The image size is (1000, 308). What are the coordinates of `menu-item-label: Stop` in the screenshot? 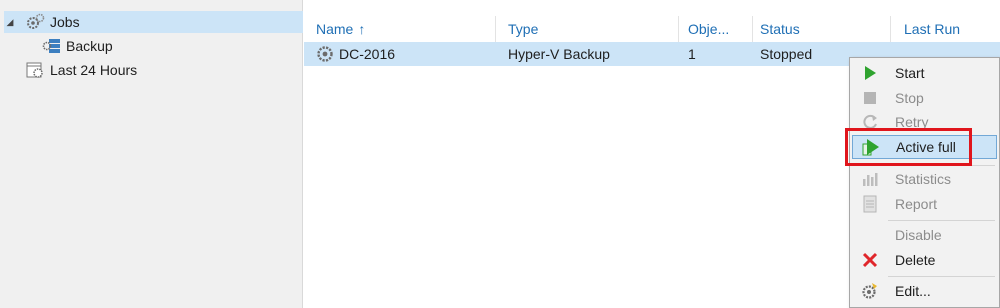 It's located at (909, 98).